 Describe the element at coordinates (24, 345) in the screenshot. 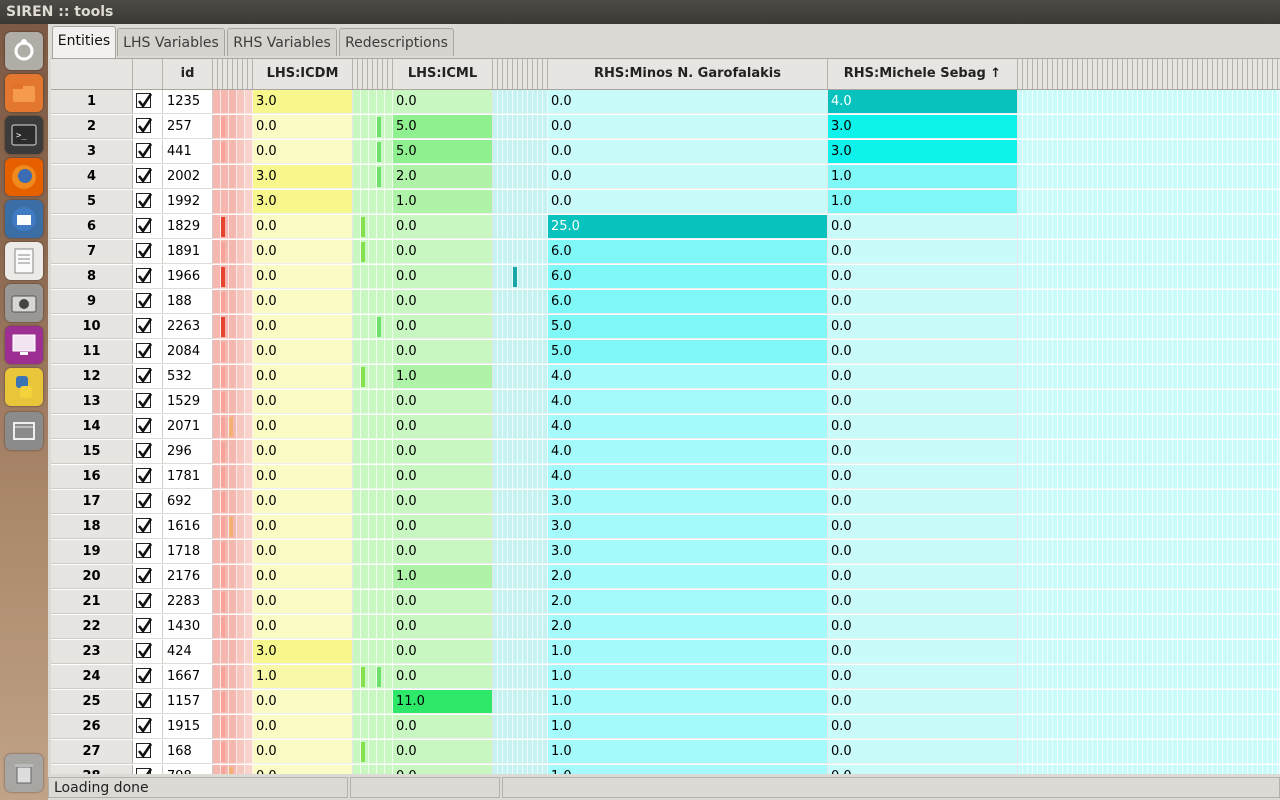

I see `remote-desktop-icon` at that location.